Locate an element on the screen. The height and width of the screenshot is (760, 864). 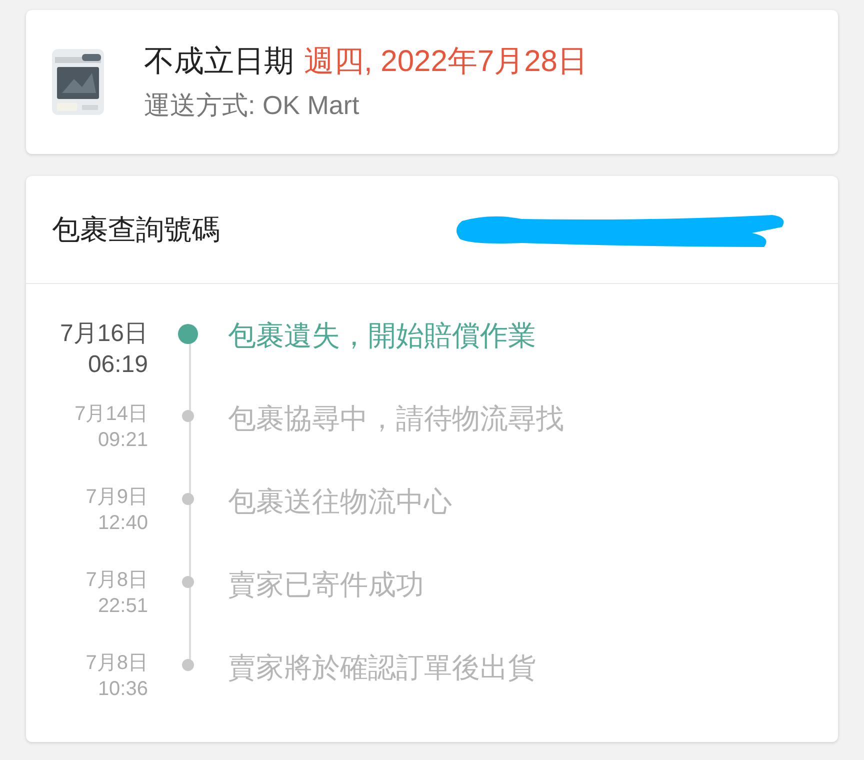
event-date: 7月14日 is located at coordinates (111, 414).